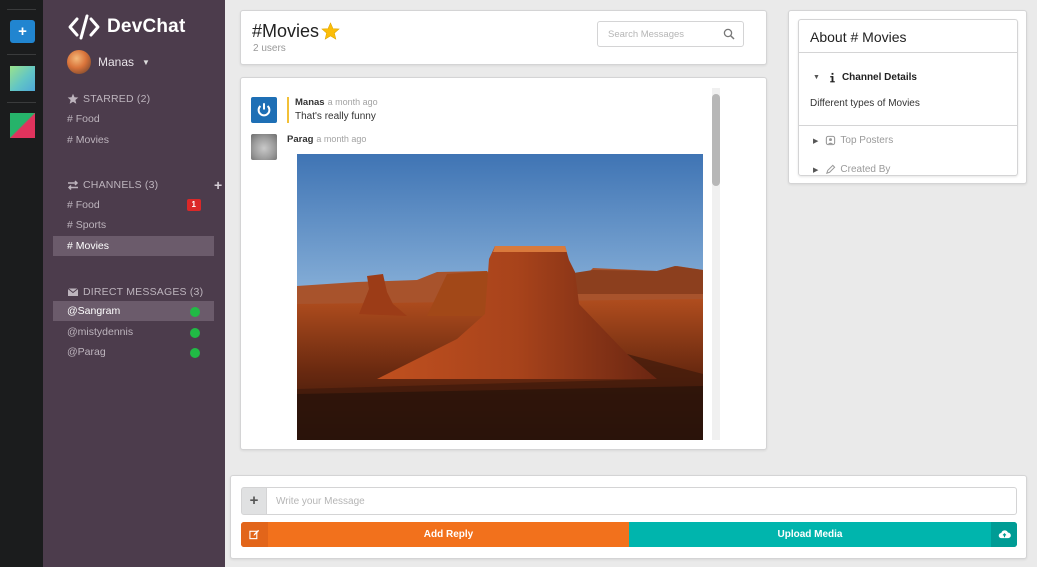 This screenshot has width=1037, height=567. What do you see at coordinates (332, 110) in the screenshot?
I see `message-body: Manas a month ago That's really funny` at bounding box center [332, 110].